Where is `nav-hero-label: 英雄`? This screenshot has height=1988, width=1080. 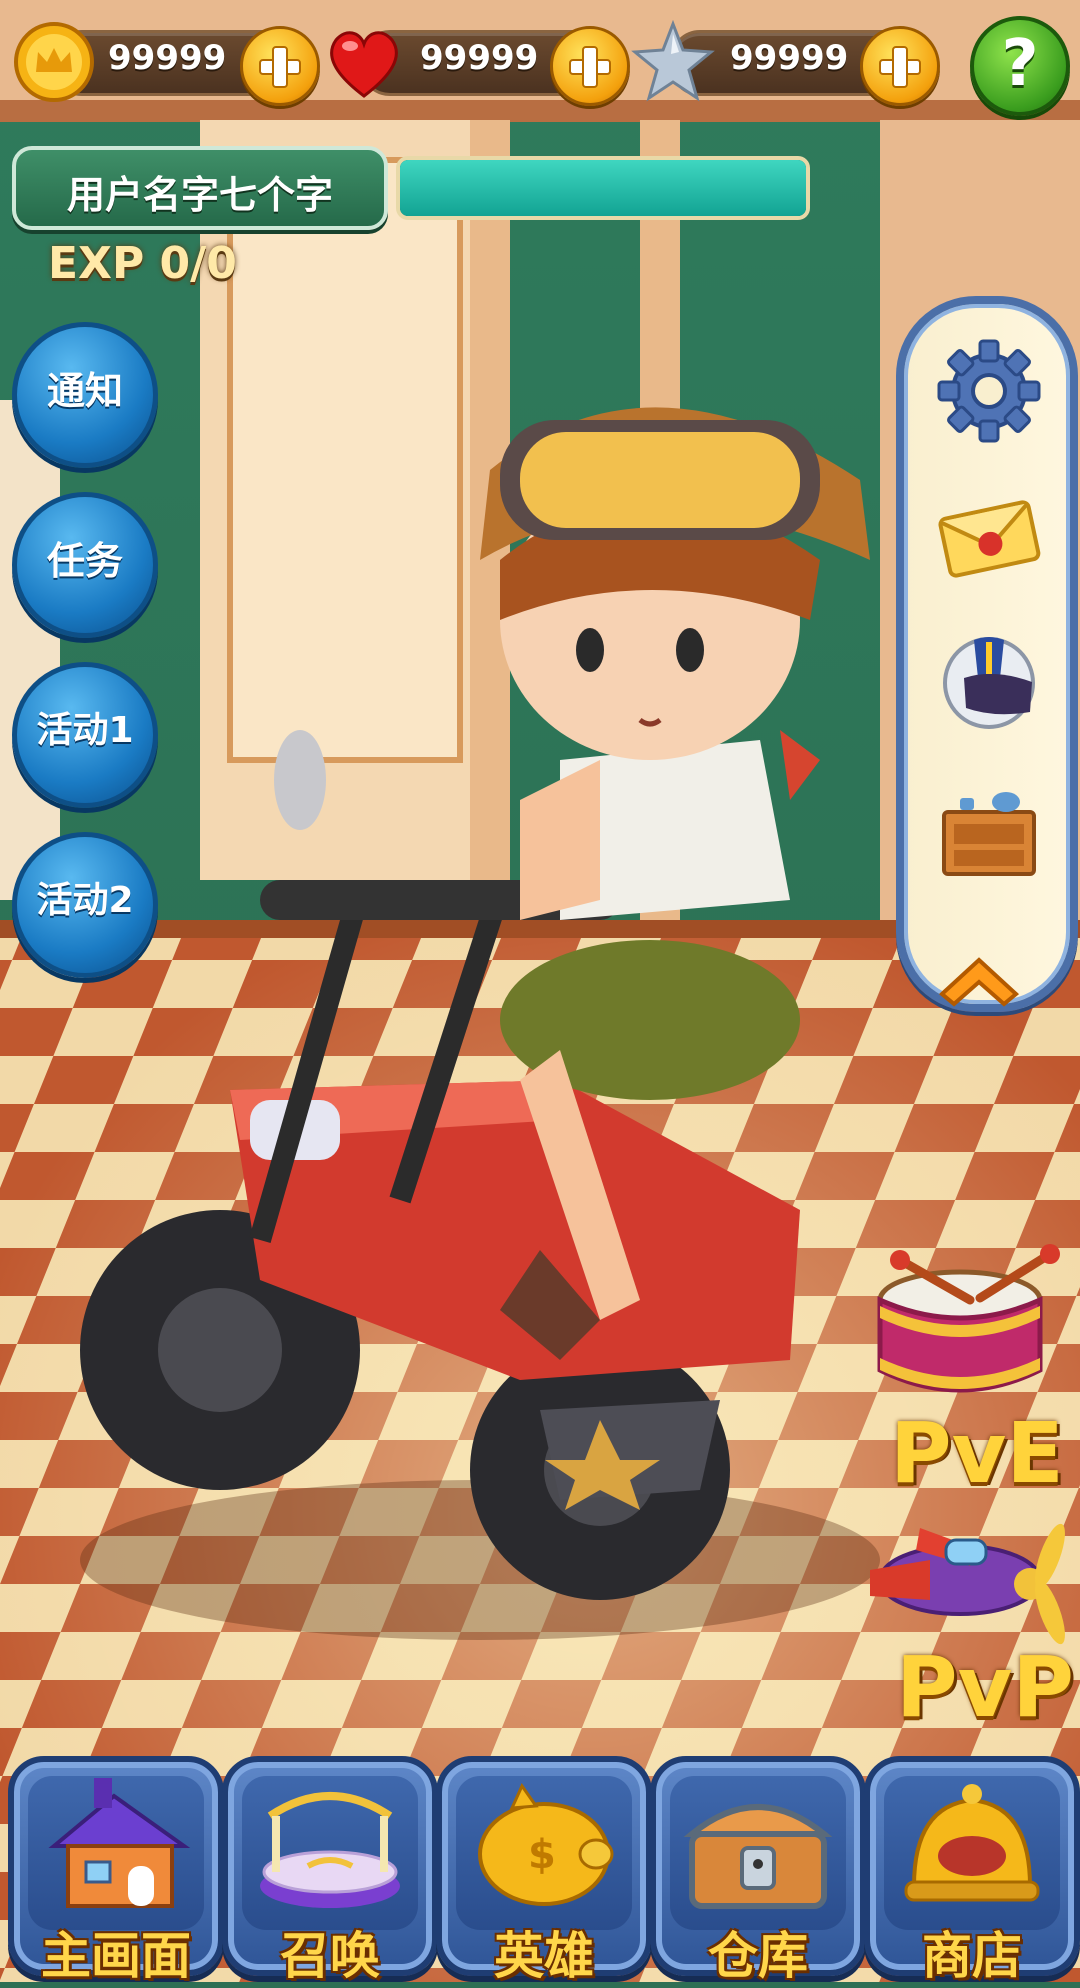
nav-hero-label: 英雄 is located at coordinates (544, 1956).